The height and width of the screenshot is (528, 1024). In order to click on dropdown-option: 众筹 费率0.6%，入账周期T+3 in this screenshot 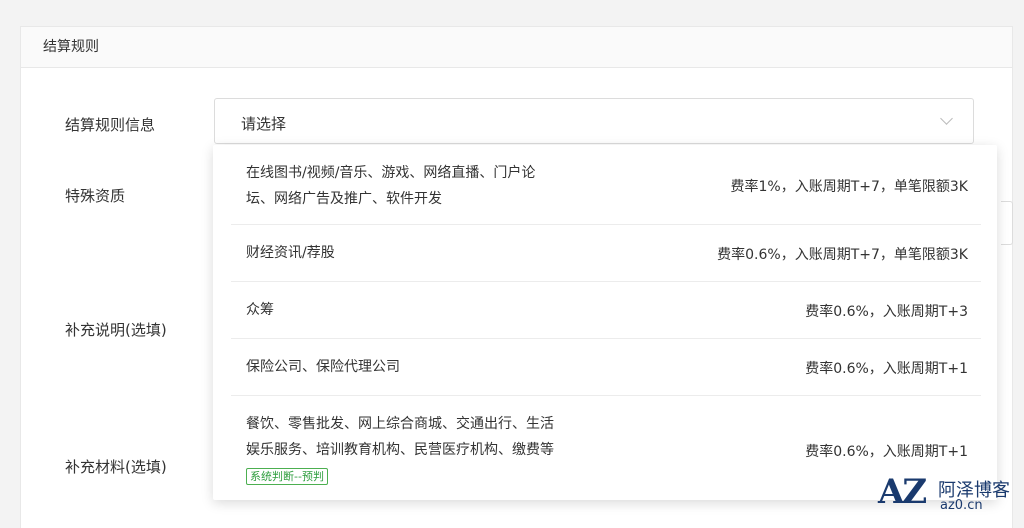, I will do `click(606, 310)`.